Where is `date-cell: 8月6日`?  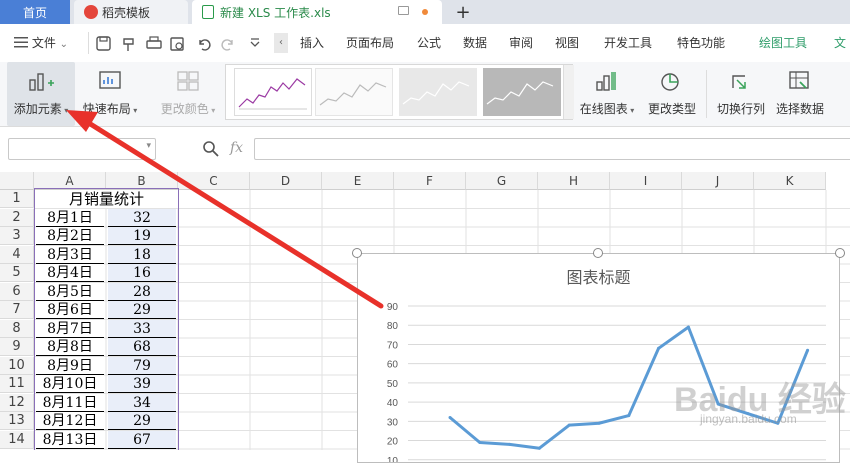
date-cell: 8月6日 is located at coordinates (70, 310).